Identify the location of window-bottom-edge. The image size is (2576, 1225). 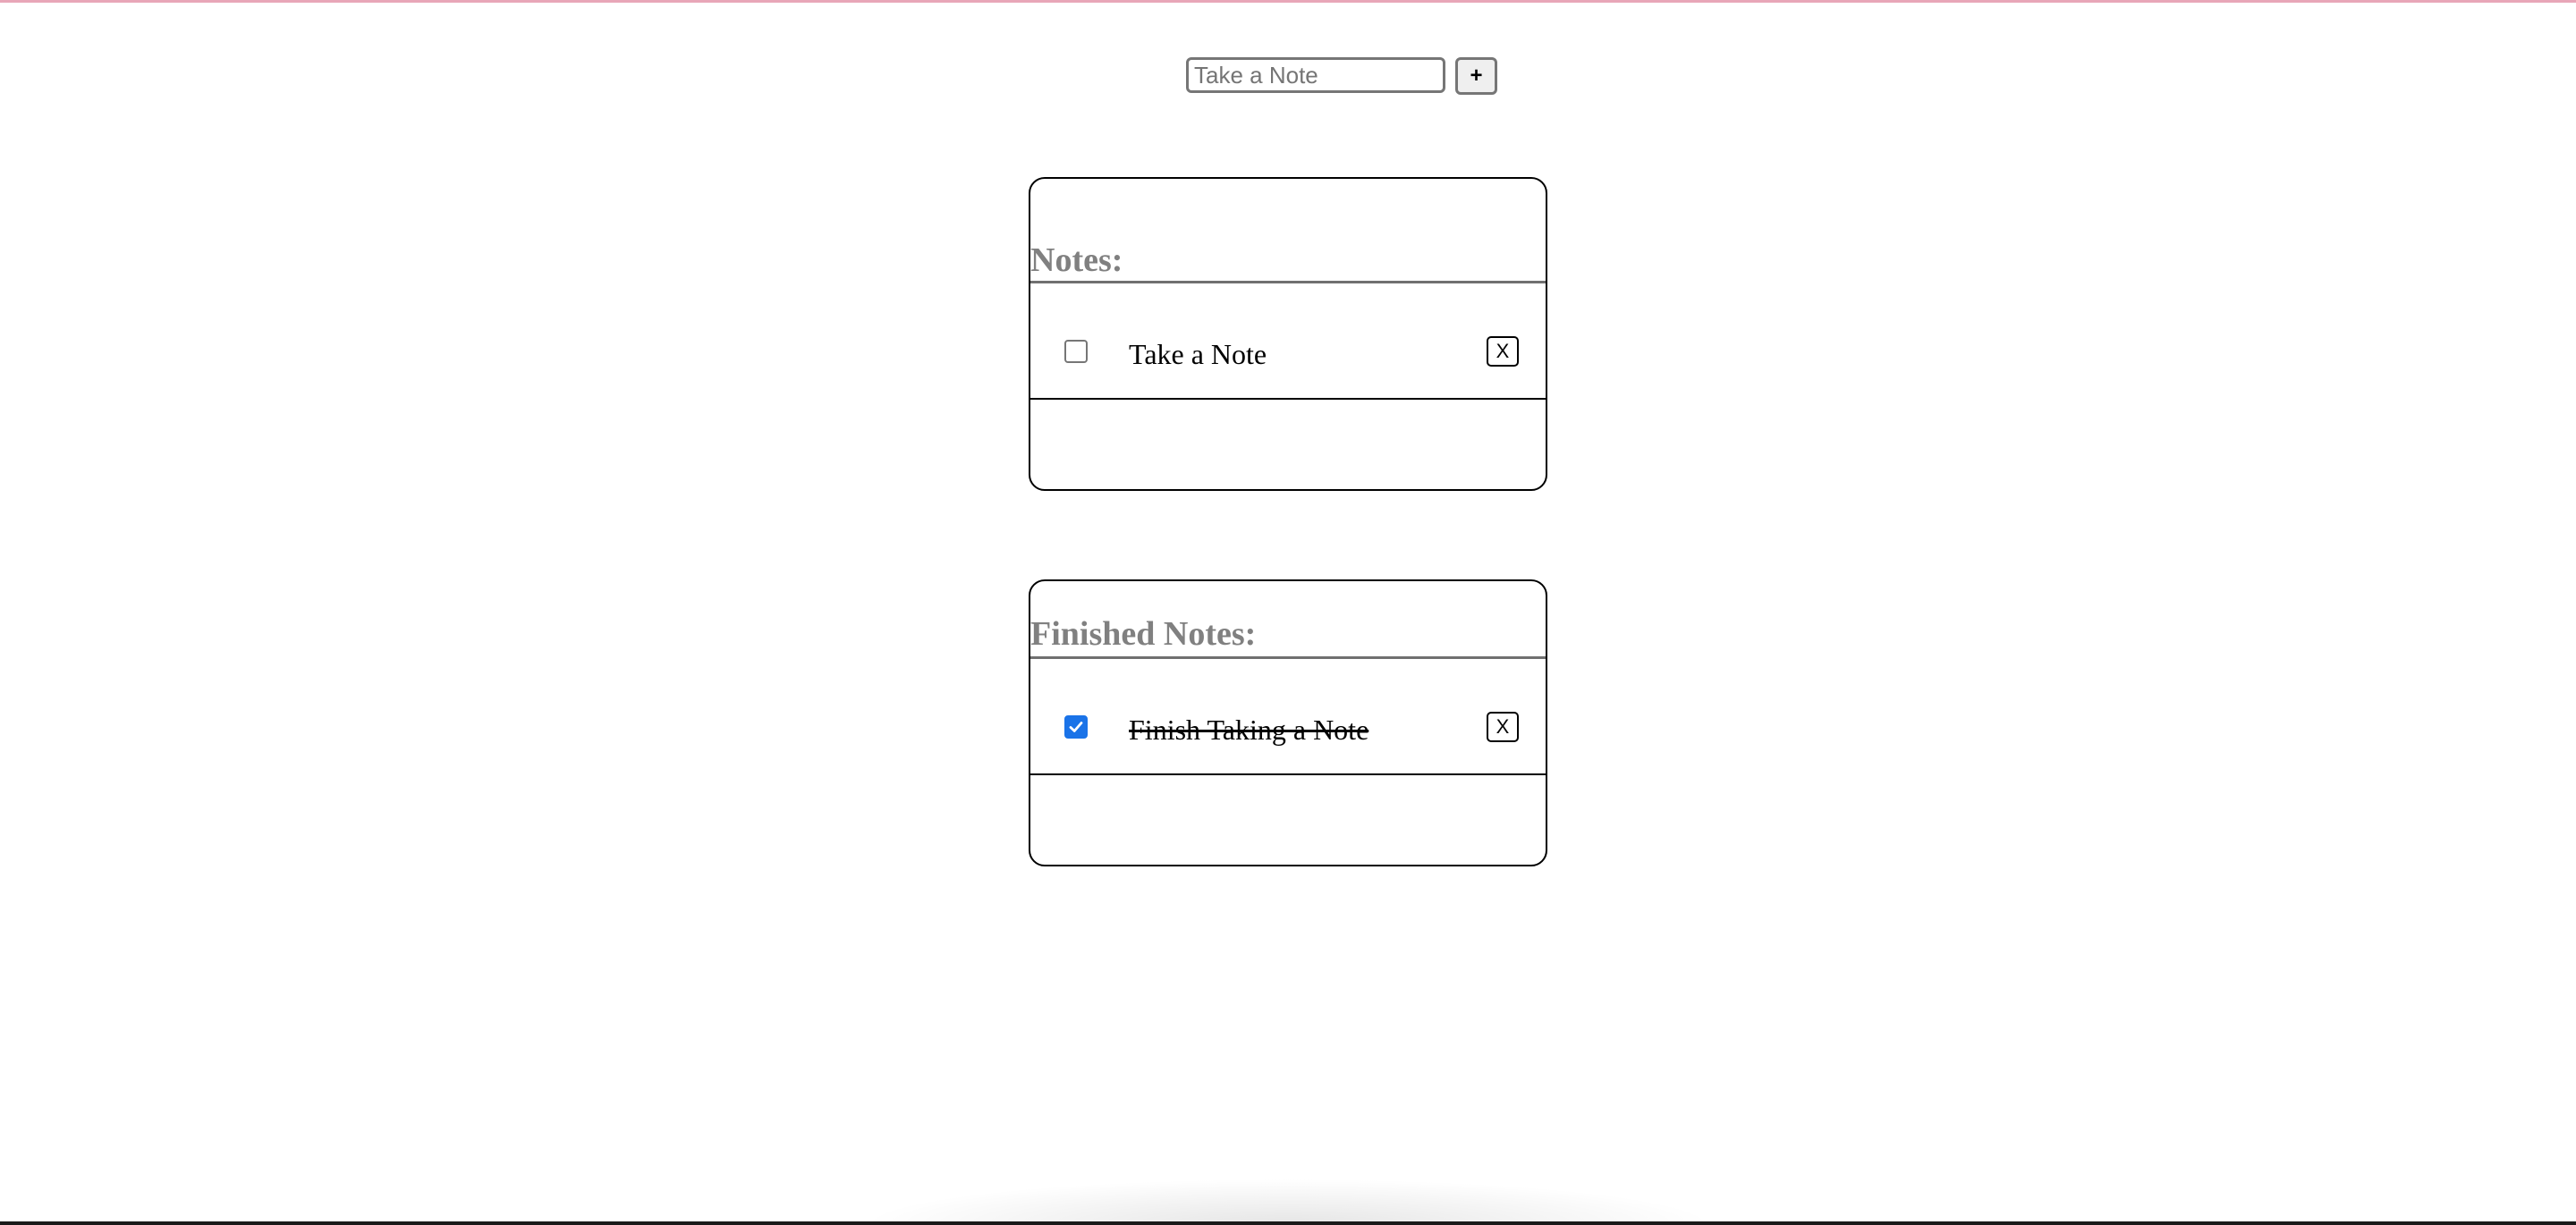
(1288, 1223).